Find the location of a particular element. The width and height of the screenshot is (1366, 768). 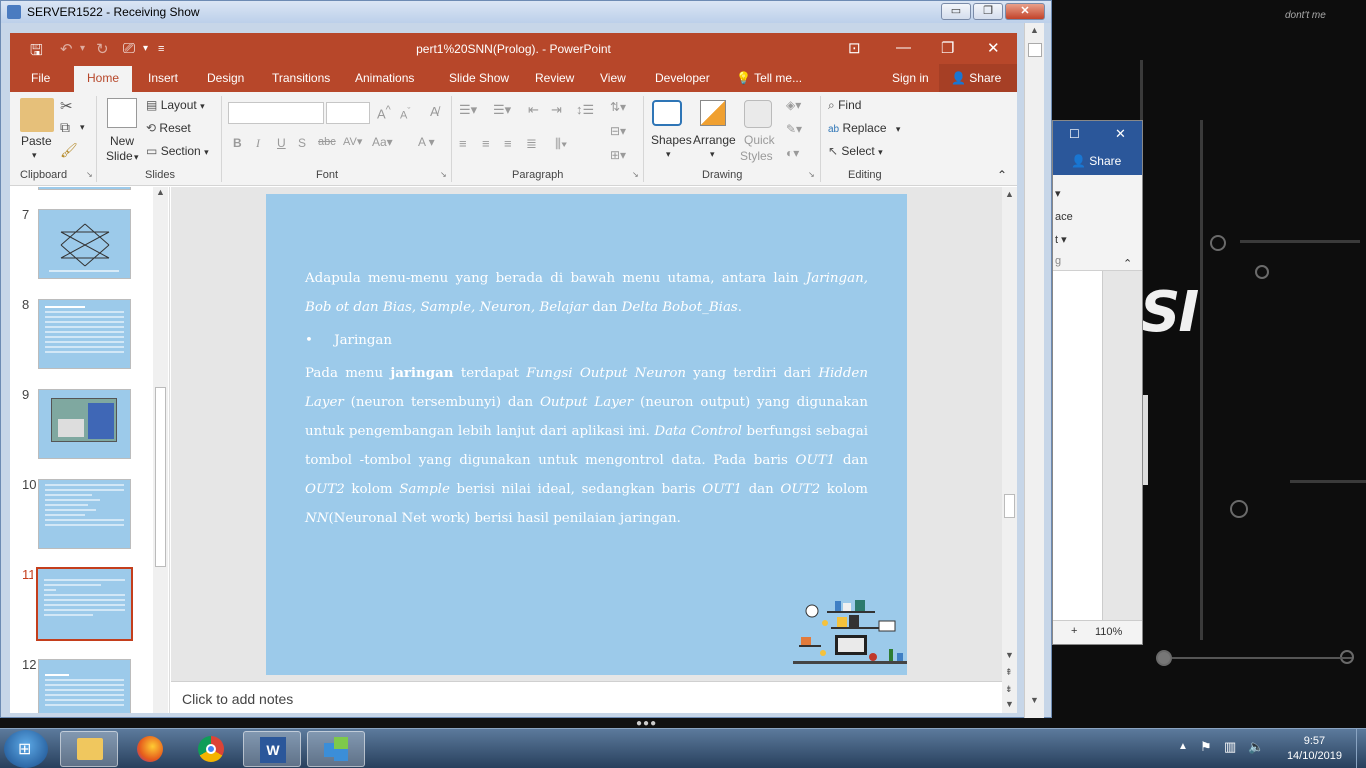

new-slide-dropdown-icon: ▾ is located at coordinates (136, 157).